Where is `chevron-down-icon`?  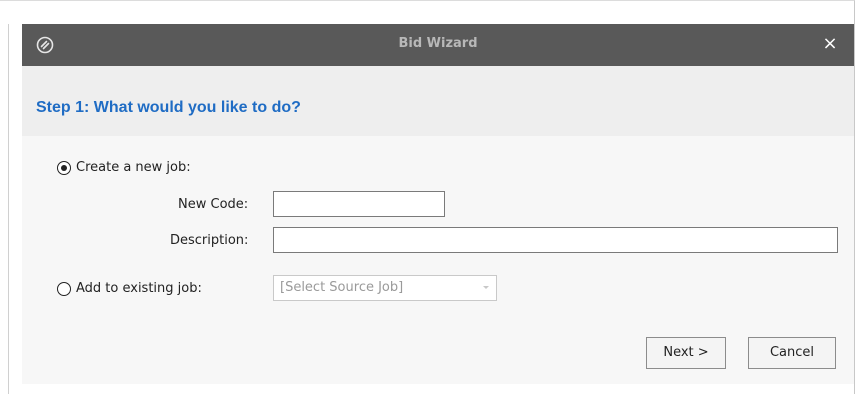
chevron-down-icon is located at coordinates (486, 287).